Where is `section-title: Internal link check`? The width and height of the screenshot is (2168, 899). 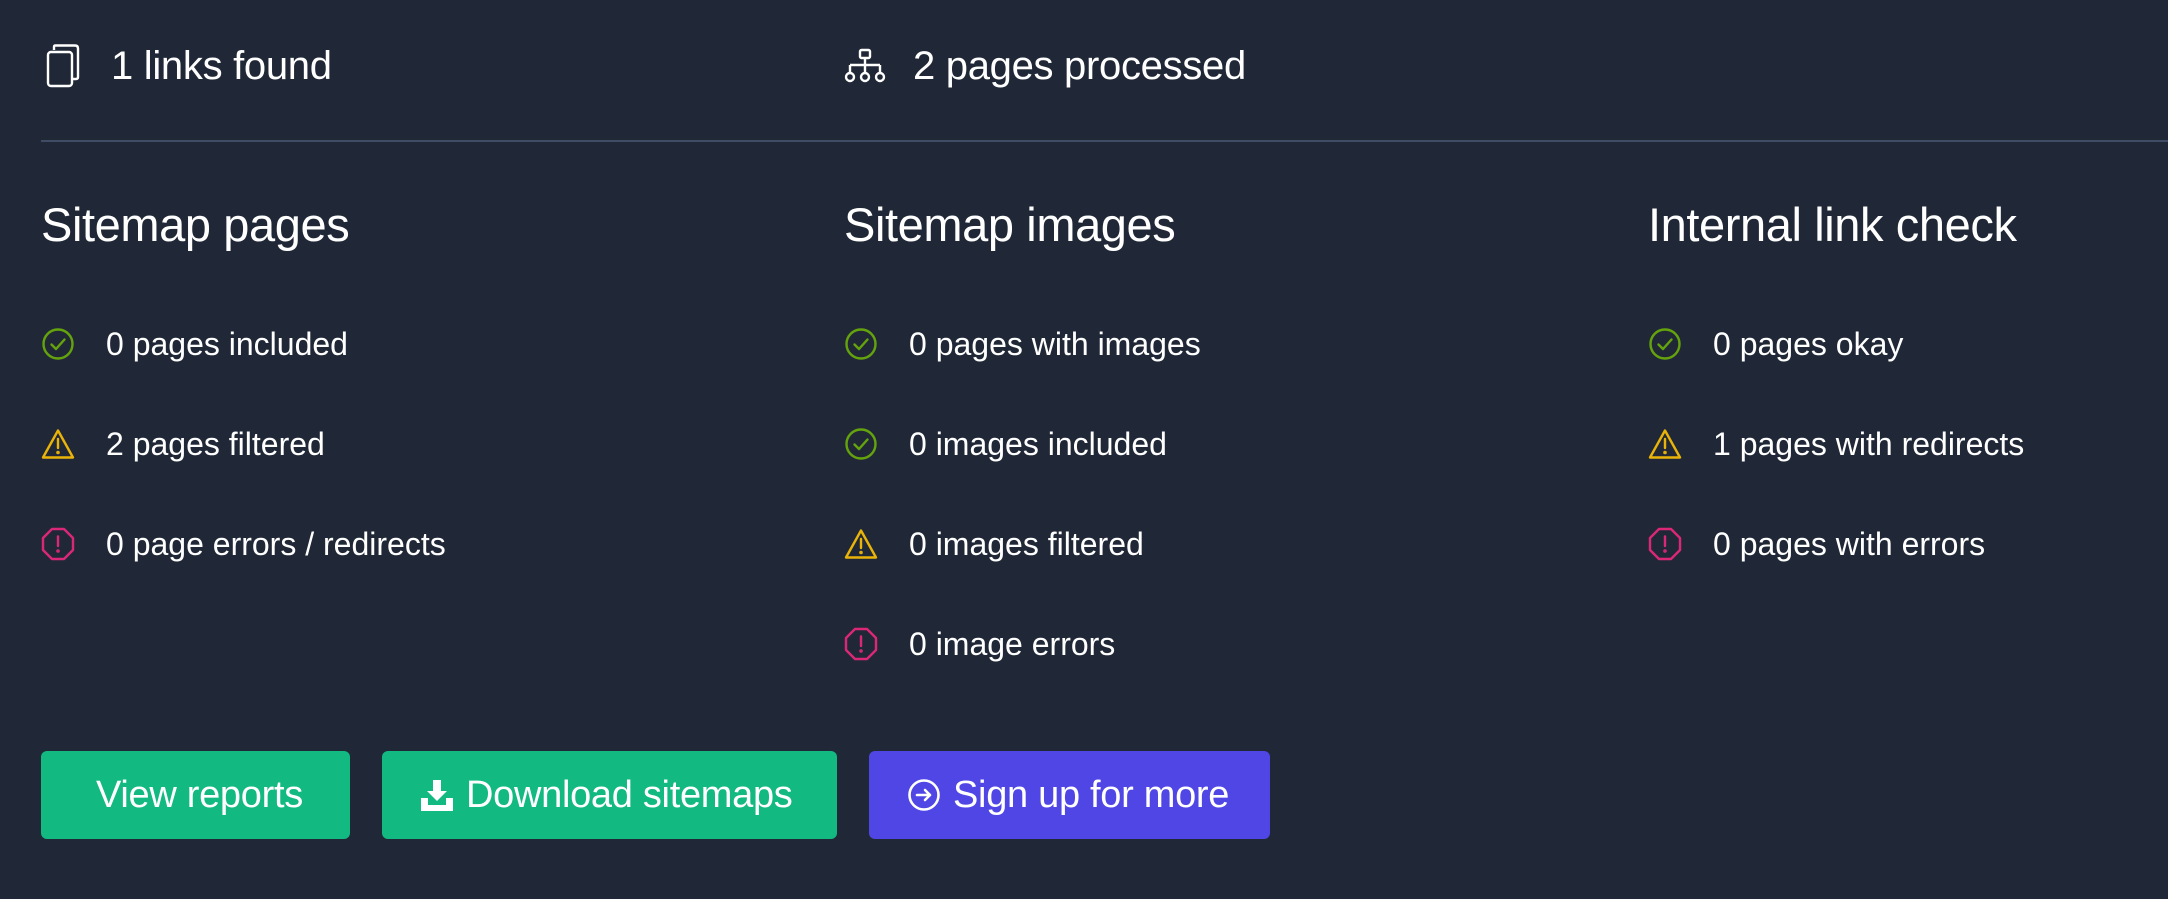 section-title: Internal link check is located at coordinates (1832, 224).